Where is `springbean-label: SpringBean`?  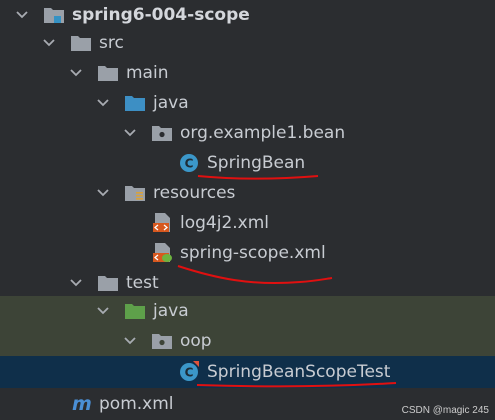
springbean-label: SpringBean is located at coordinates (256, 163).